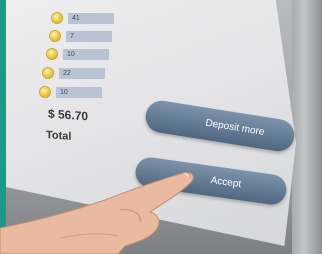 The width and height of the screenshot is (322, 254). What do you see at coordinates (91, 18) in the screenshot?
I see `coin-quantity: 41` at bounding box center [91, 18].